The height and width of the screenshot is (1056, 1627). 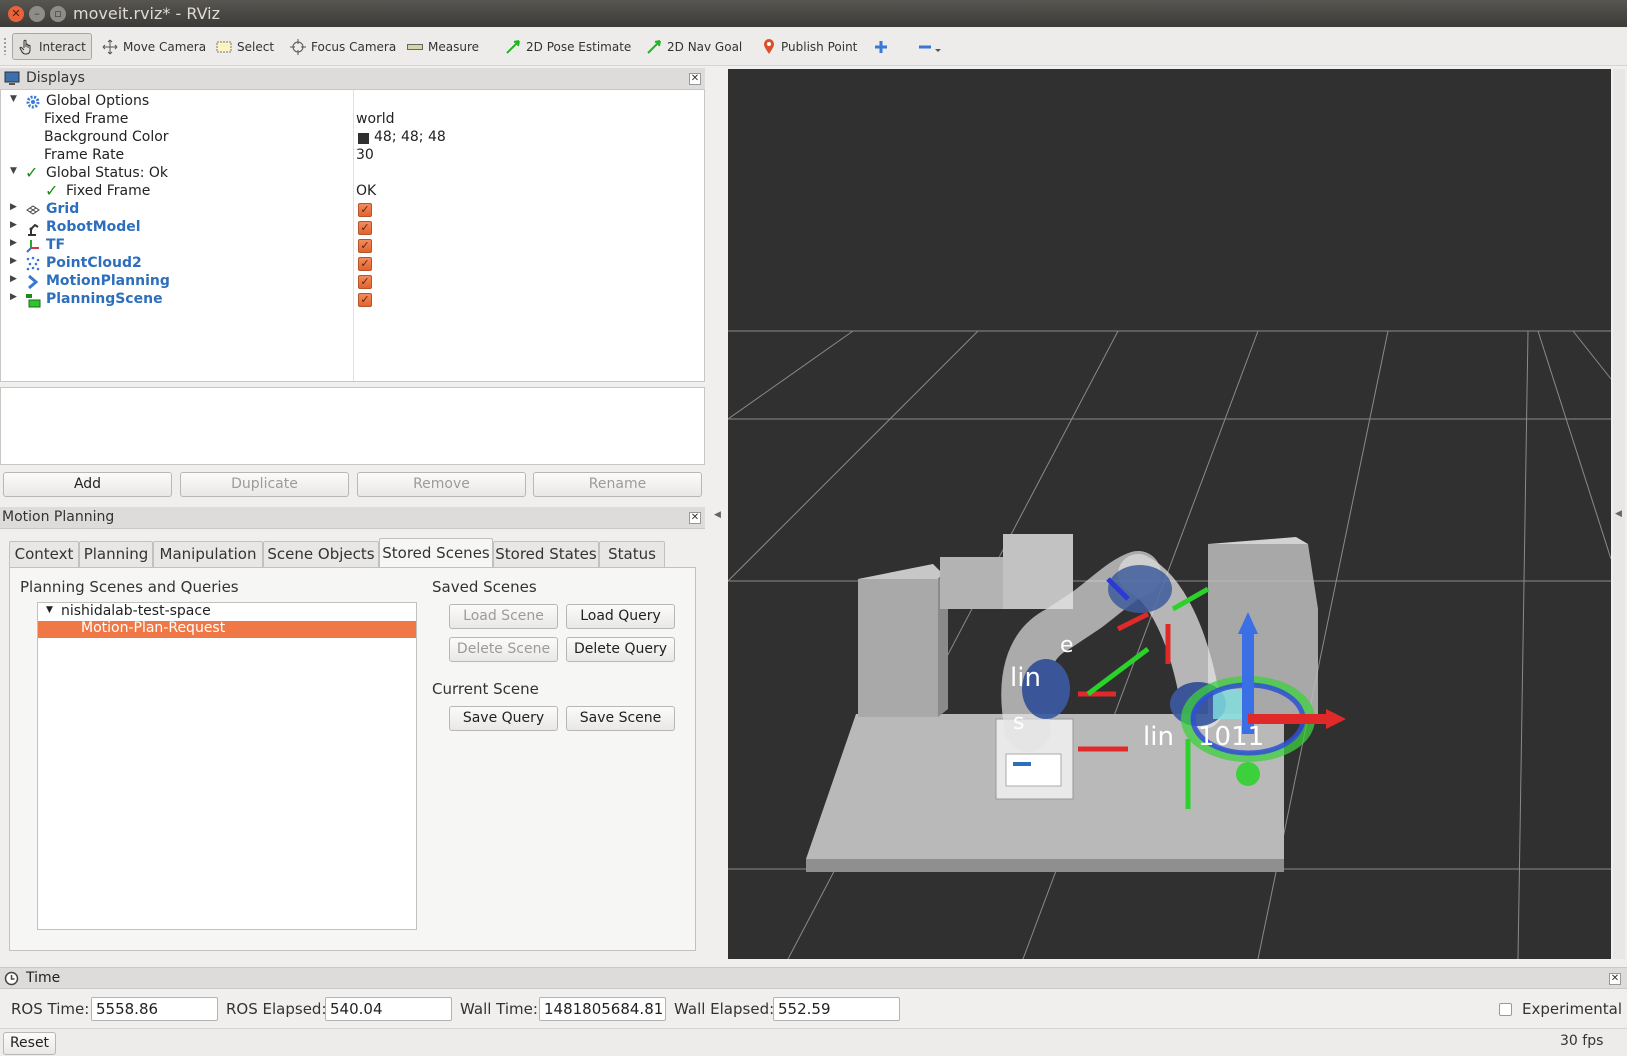 What do you see at coordinates (50, 1009) in the screenshot?
I see `ros-time-label: ROS Time:` at bounding box center [50, 1009].